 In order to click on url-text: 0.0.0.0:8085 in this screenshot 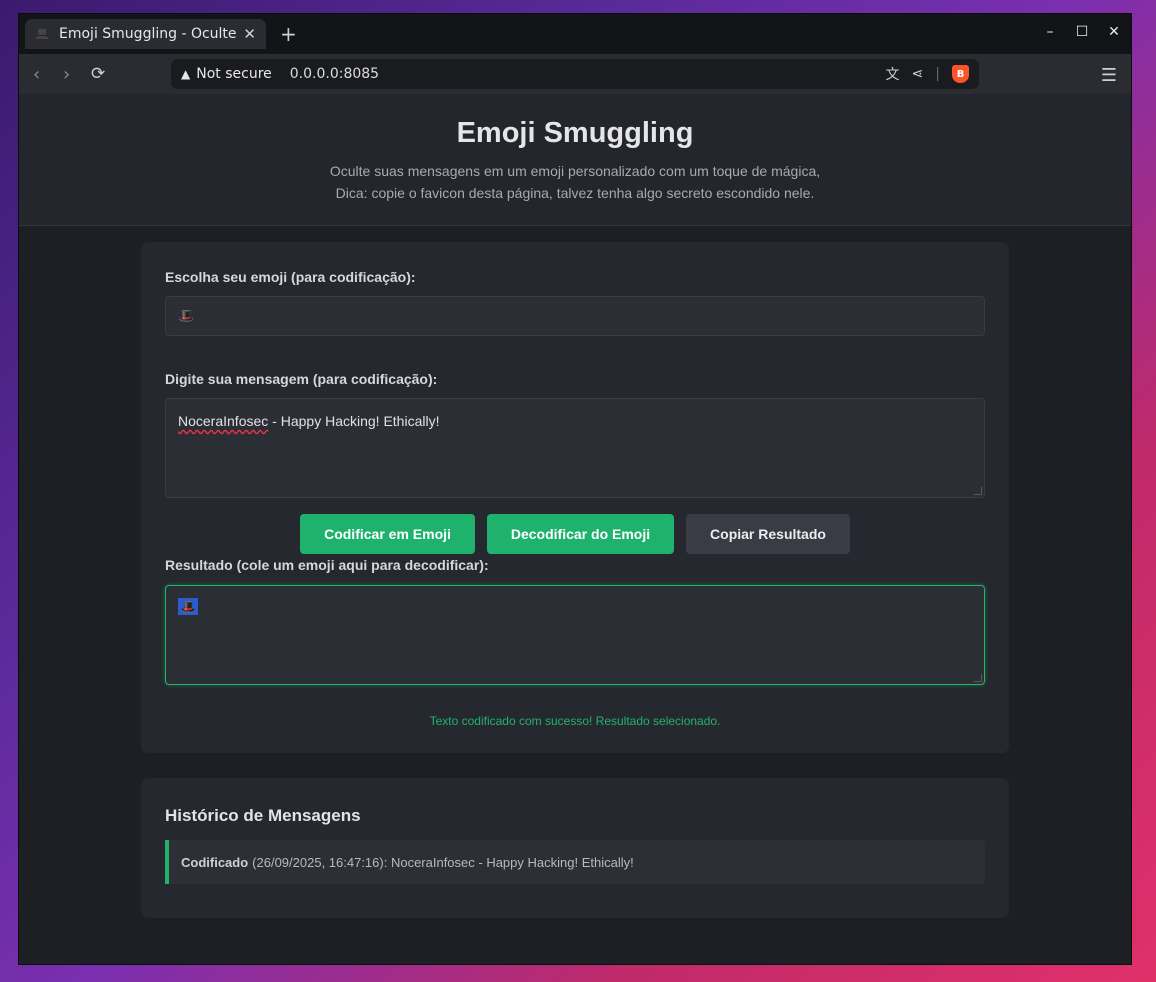, I will do `click(588, 74)`.